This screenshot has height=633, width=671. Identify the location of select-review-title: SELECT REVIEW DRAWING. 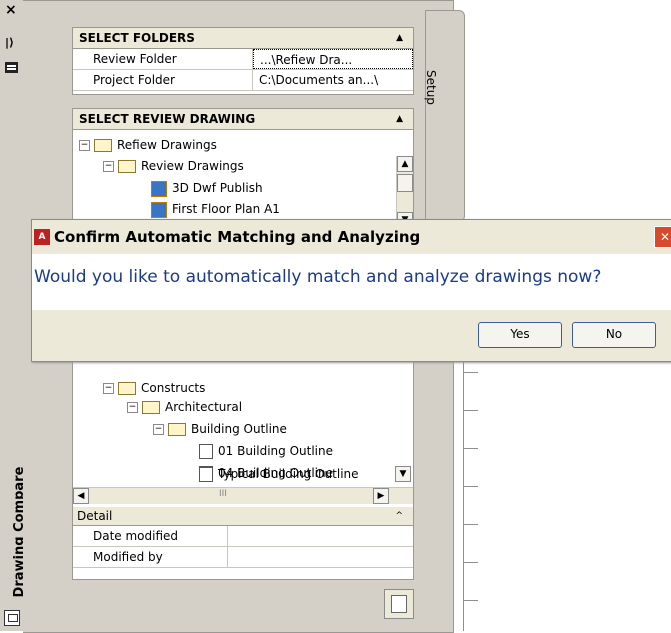
(167, 119).